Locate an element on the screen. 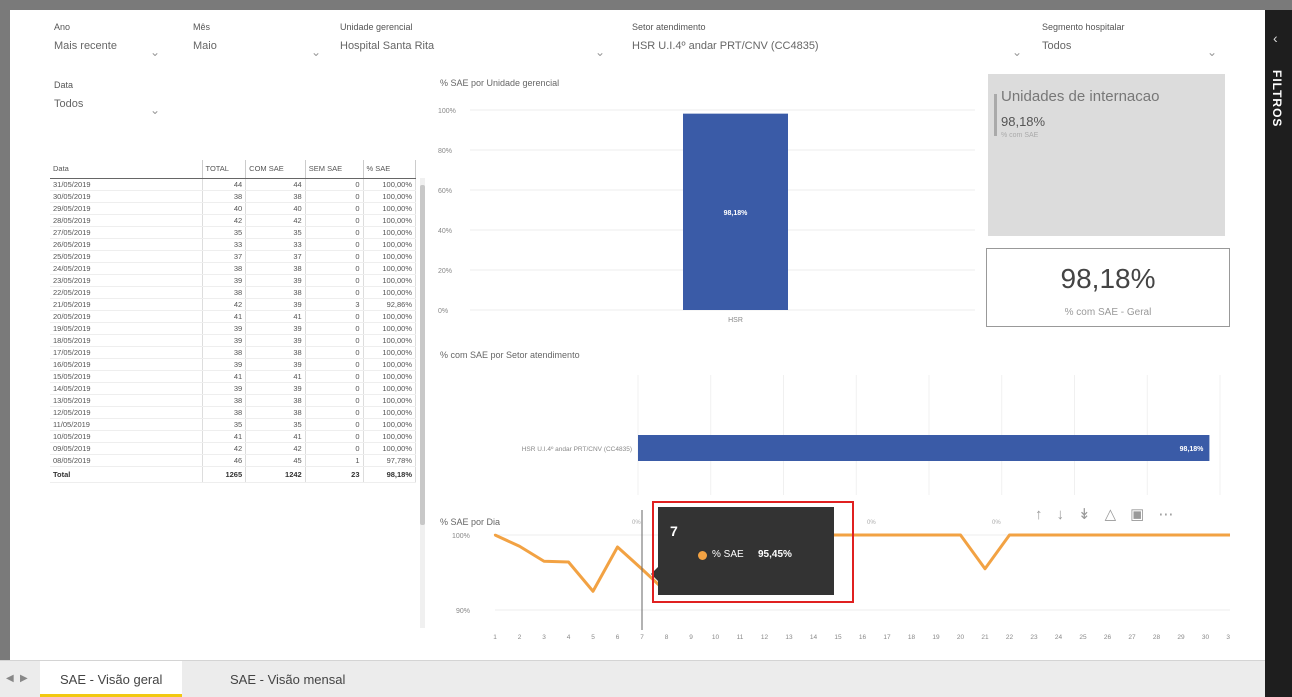 Image resolution: width=1292 pixels, height=697 pixels. tab-visao-geral: SAE - Visão geral is located at coordinates (111, 679).